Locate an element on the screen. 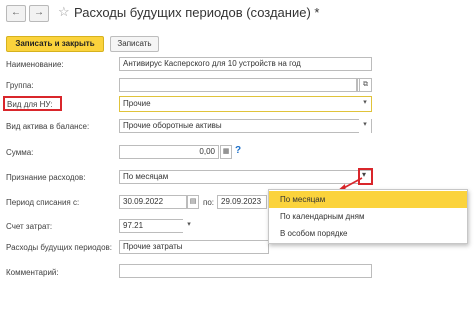 Image resolution: width=474 pixels, height=327 pixels. calculator-button: ▦ is located at coordinates (226, 152).